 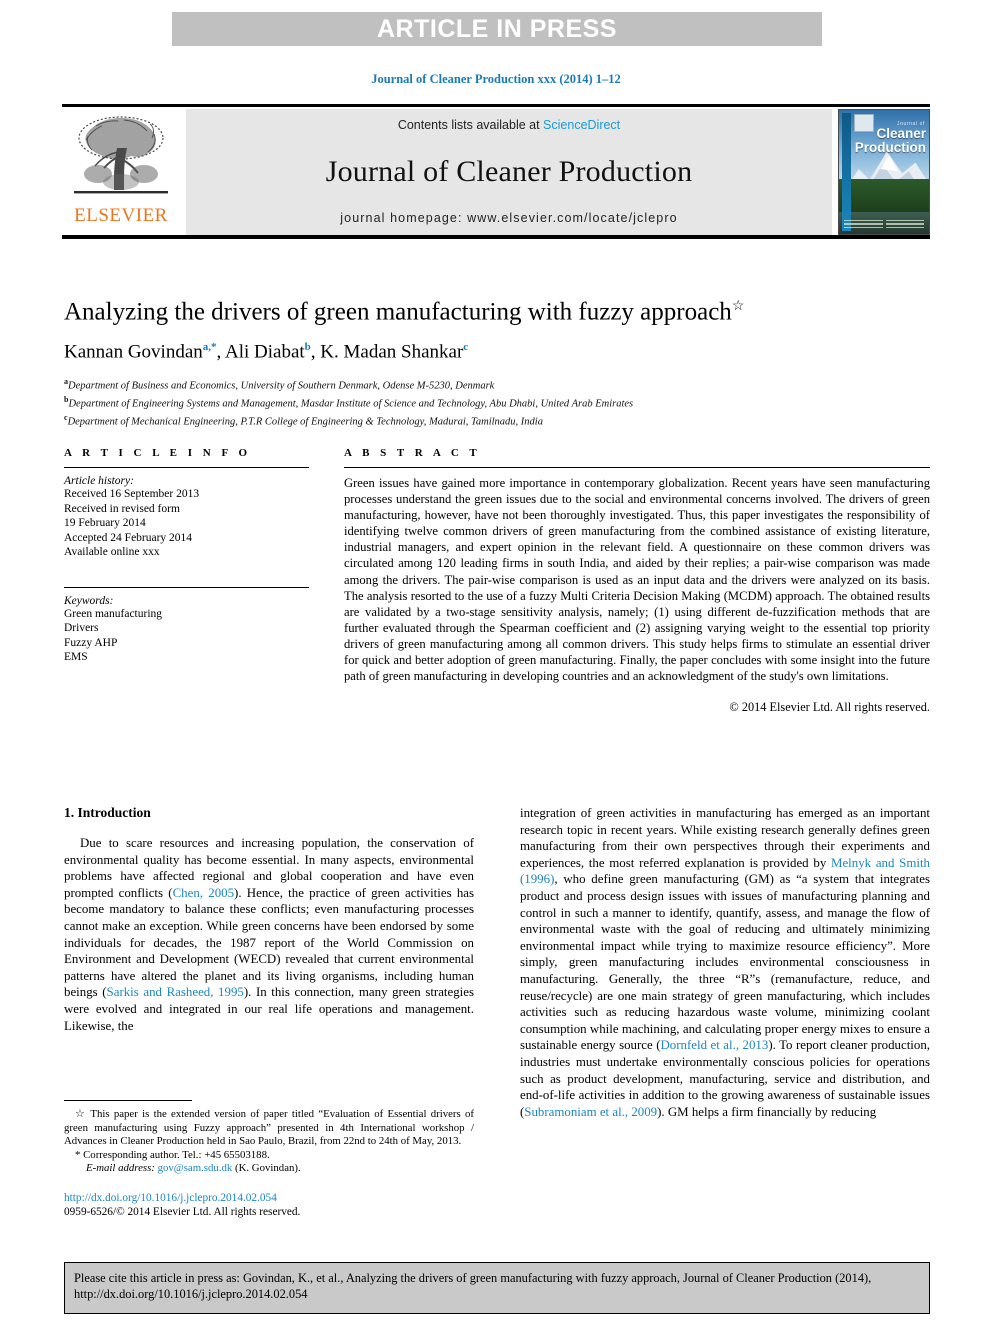 I want to click on author-name-3: K. Madan Shankar, so click(x=392, y=352).